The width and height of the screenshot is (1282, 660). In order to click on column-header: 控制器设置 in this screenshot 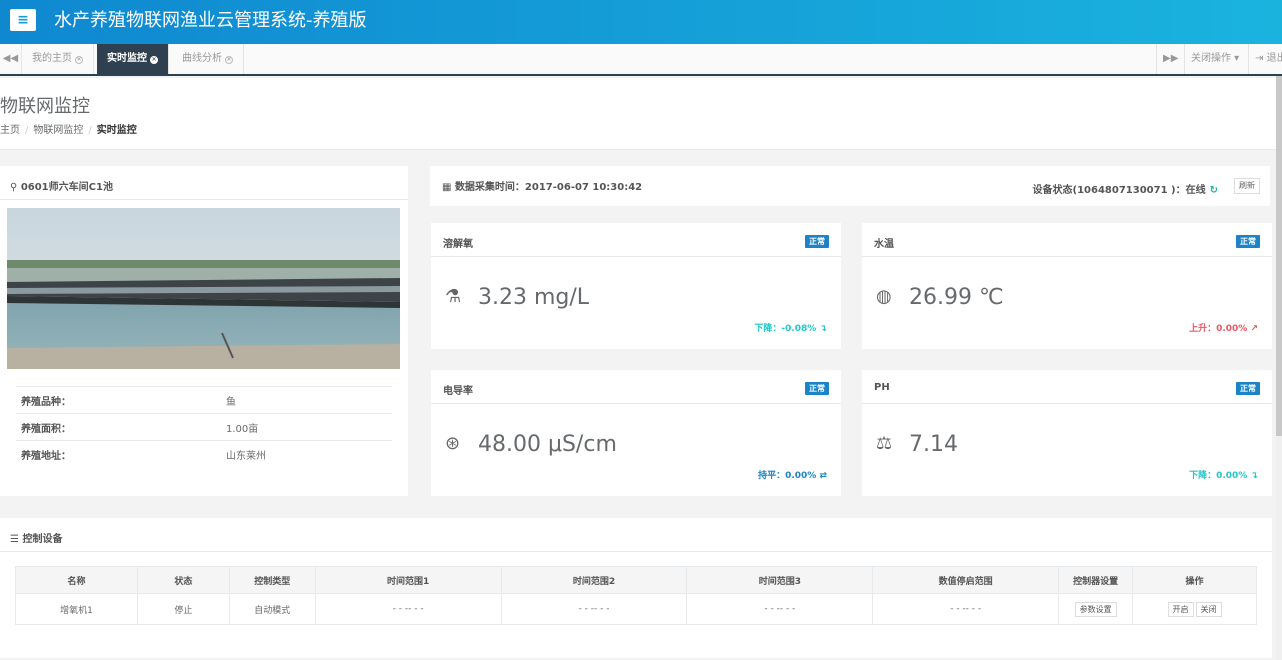, I will do `click(1096, 580)`.